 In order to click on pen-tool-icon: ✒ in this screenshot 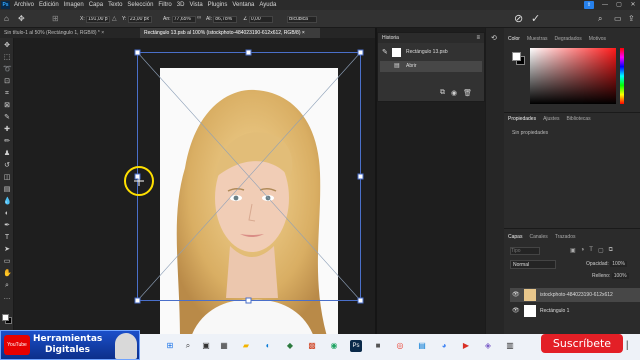, I will do `click(7, 226)`.